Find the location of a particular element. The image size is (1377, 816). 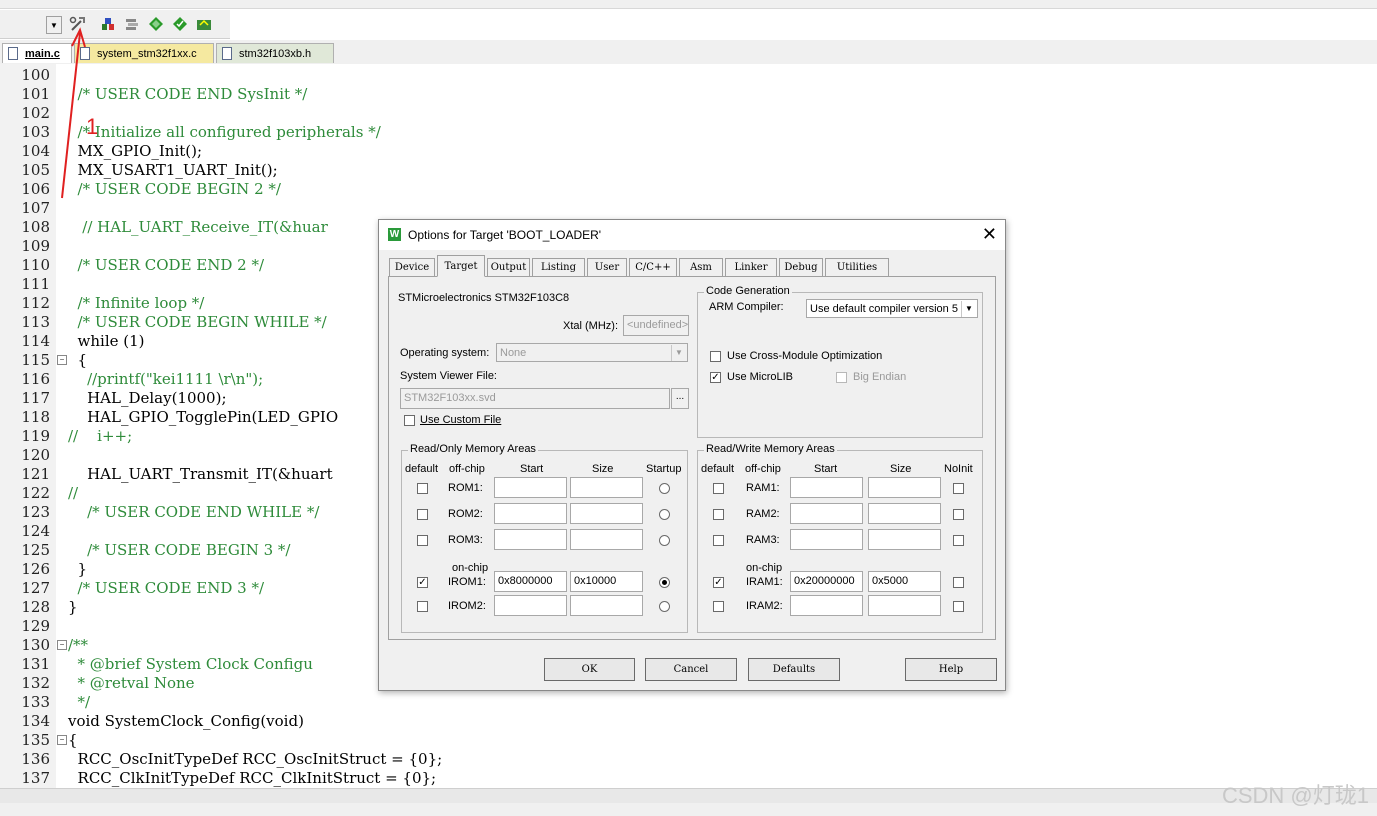

arm-compiler-select: Use default compiler version 5 ▼ is located at coordinates (892, 308).